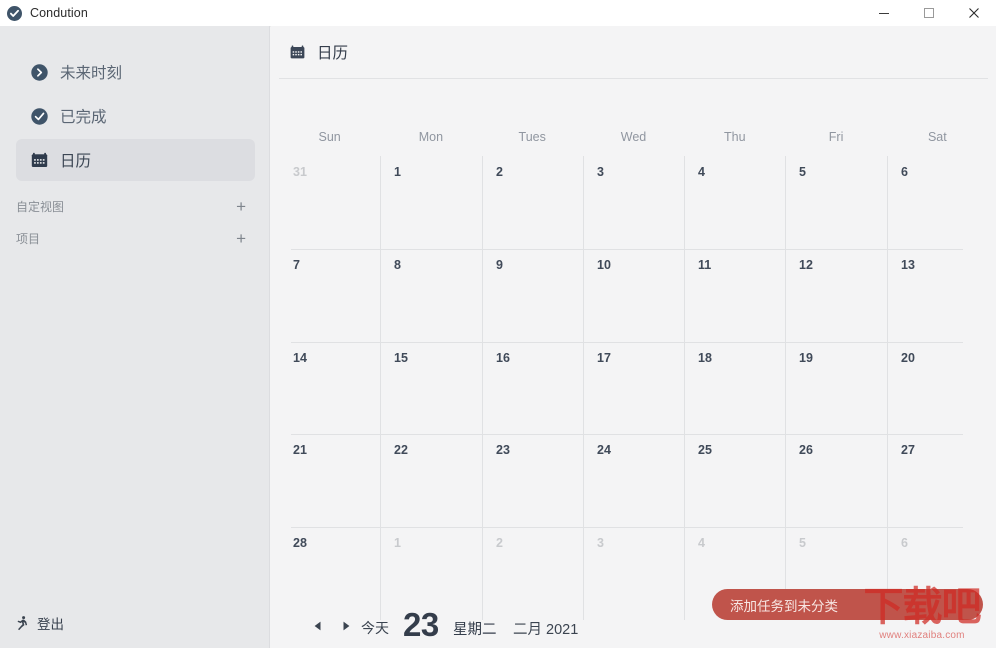 This screenshot has height=648, width=996. I want to click on add-task-button: 添加任务到未分类, so click(847, 604).